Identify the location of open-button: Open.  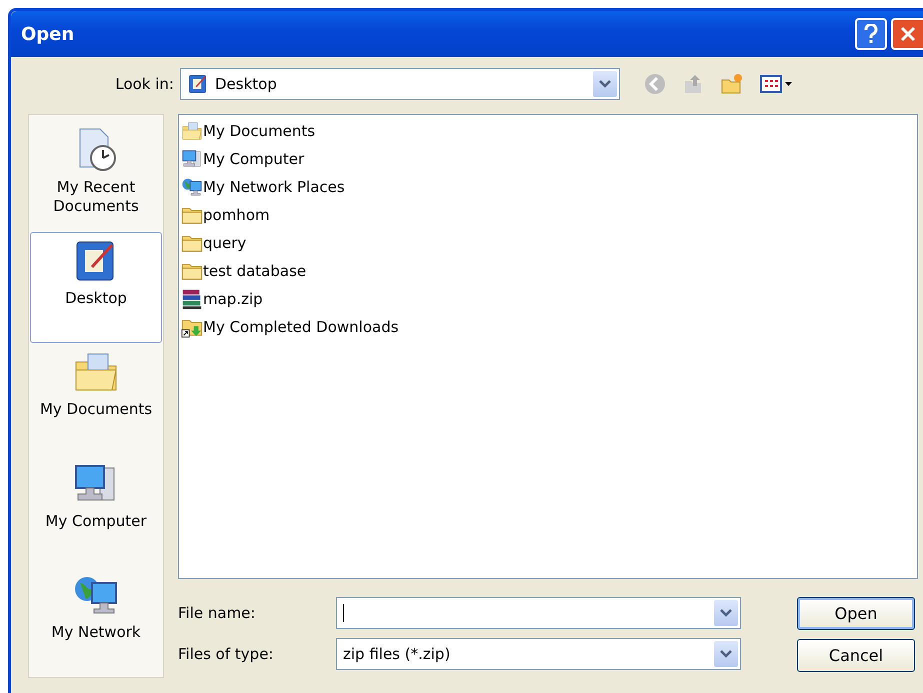
(856, 613).